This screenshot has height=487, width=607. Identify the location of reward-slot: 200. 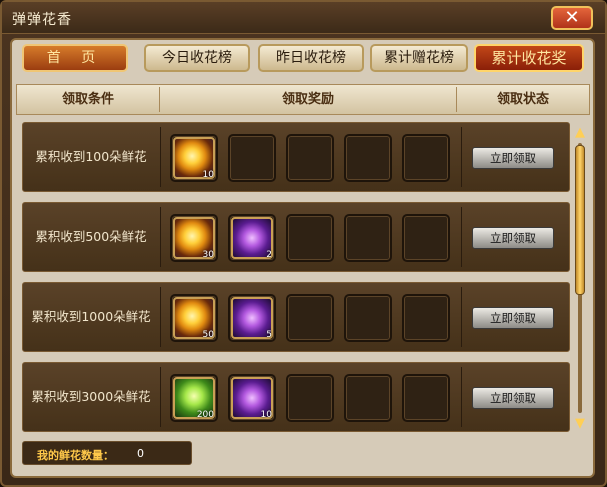
(194, 398).